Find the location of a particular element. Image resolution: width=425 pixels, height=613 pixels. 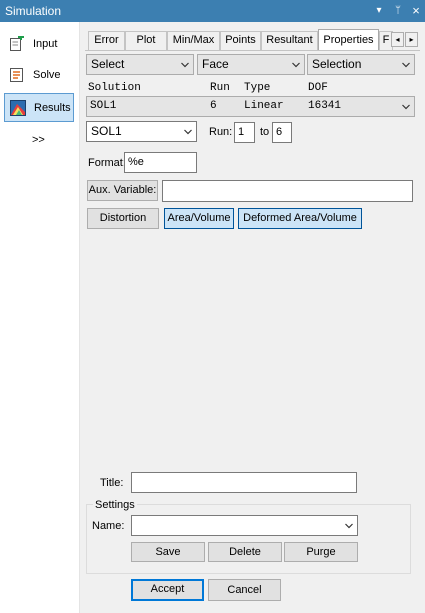

solution-name: SOL1 is located at coordinates (103, 106).